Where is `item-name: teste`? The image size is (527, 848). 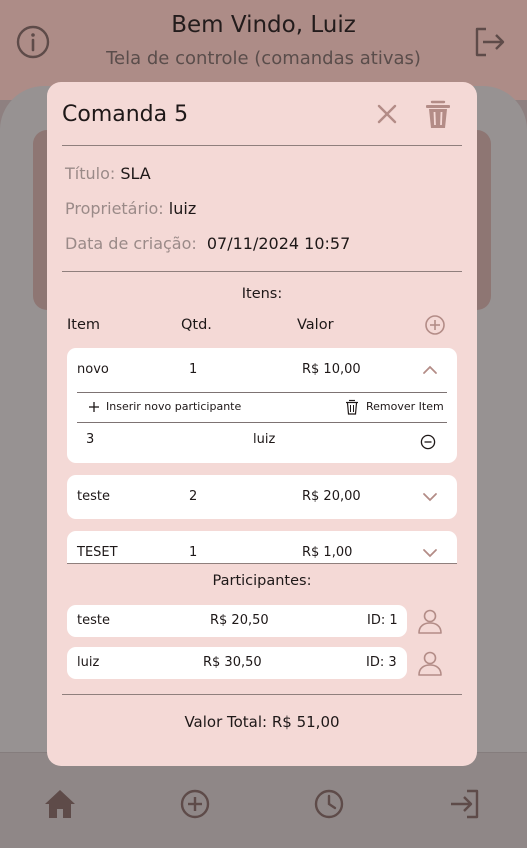
item-name: teste is located at coordinates (93, 496).